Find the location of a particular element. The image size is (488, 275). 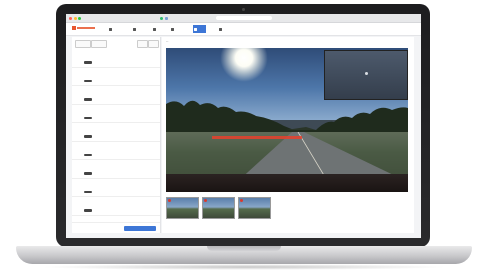

event-list is located at coordinates (116, 132).